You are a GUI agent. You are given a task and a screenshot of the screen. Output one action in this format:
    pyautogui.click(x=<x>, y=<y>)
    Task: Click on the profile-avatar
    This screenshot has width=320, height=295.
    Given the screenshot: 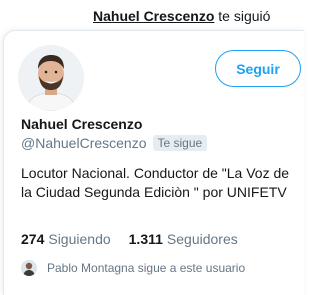 What is the action you would take?
    pyautogui.click(x=51, y=78)
    